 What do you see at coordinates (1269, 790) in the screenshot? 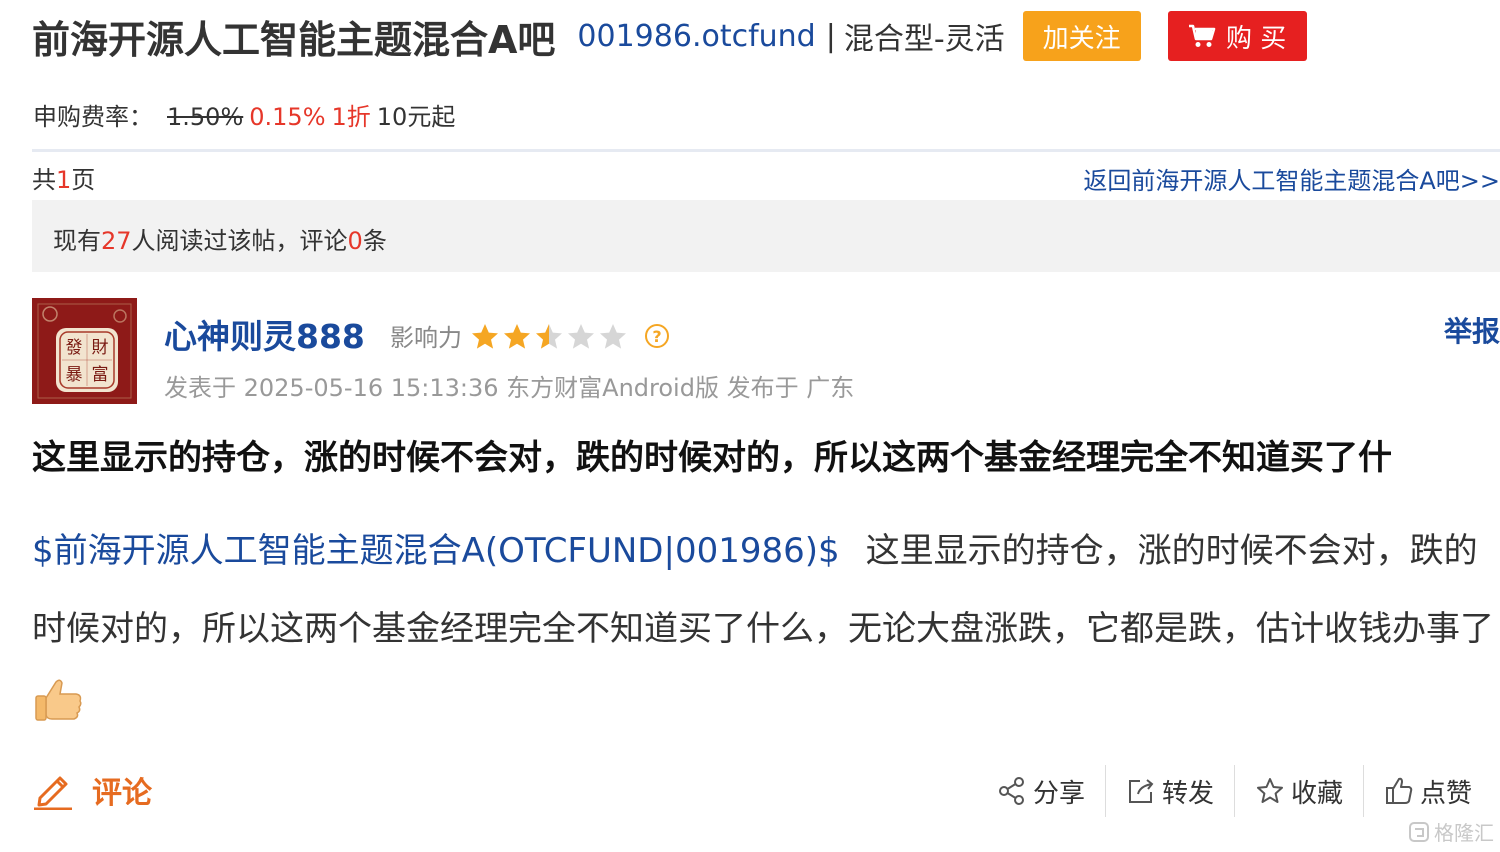
I see `star-outline-icon` at bounding box center [1269, 790].